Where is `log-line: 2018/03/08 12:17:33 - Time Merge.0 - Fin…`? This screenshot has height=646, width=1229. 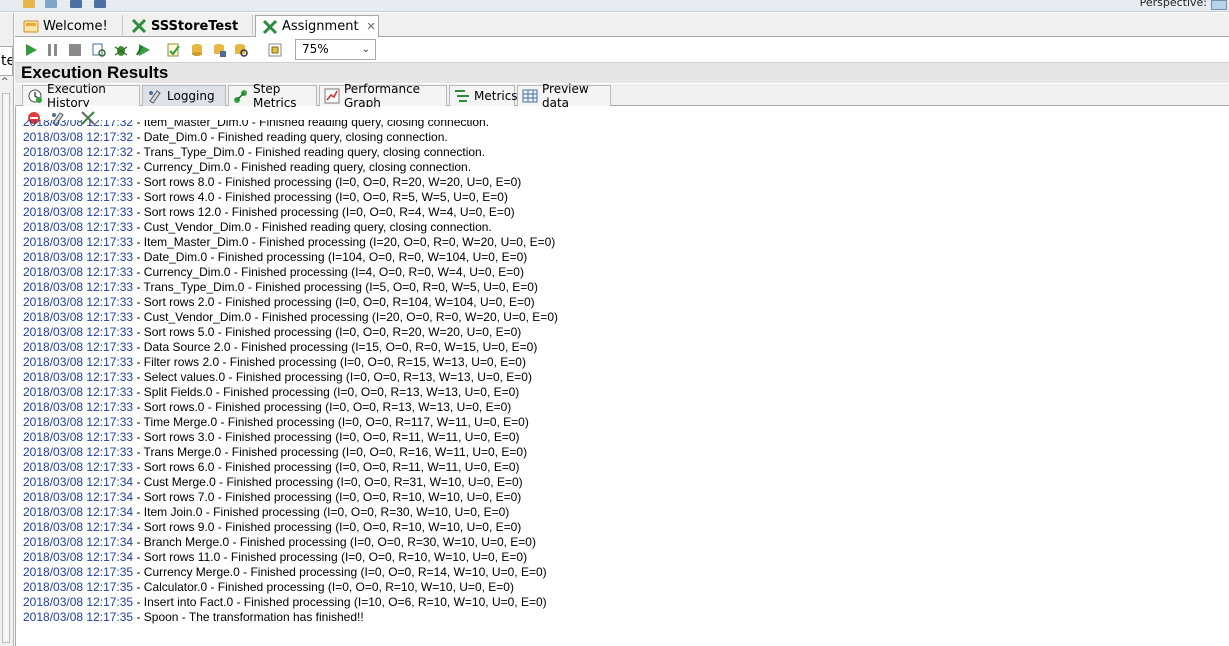
log-line: 2018/03/08 12:17:33 - Time Merge.0 - Fin… is located at coordinates (623, 422).